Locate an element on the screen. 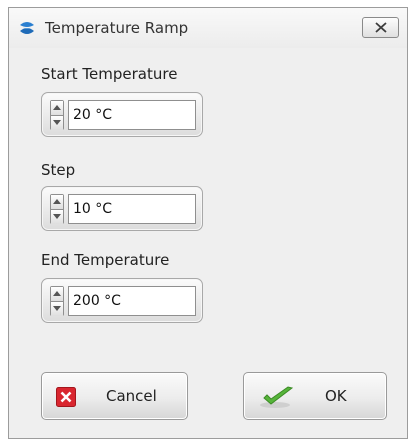 Image resolution: width=414 pixels, height=443 pixels. end-temperature-stepper is located at coordinates (57, 301).